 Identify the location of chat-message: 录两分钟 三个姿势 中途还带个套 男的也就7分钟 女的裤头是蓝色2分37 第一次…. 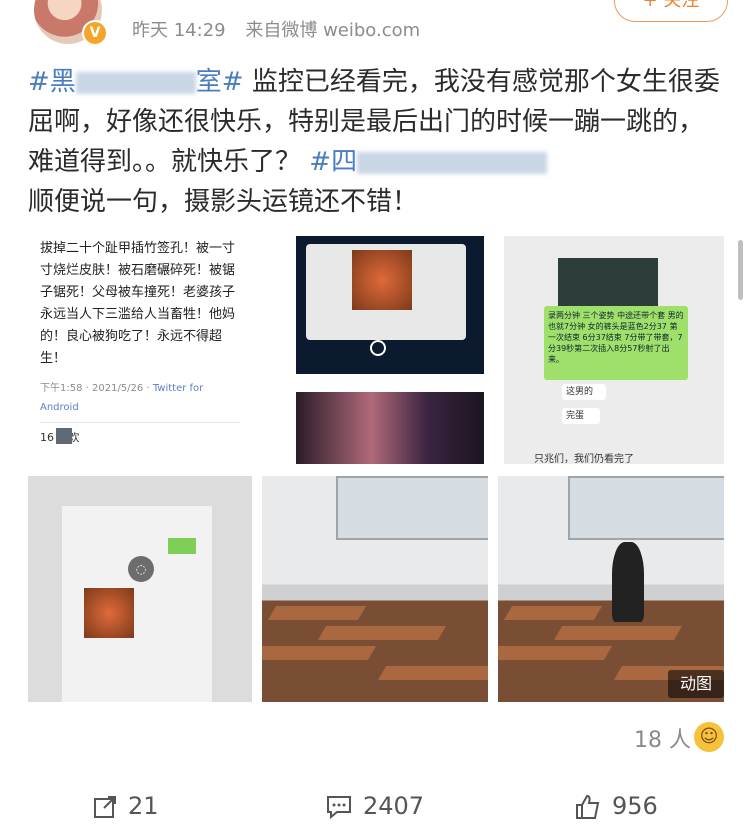
(616, 343).